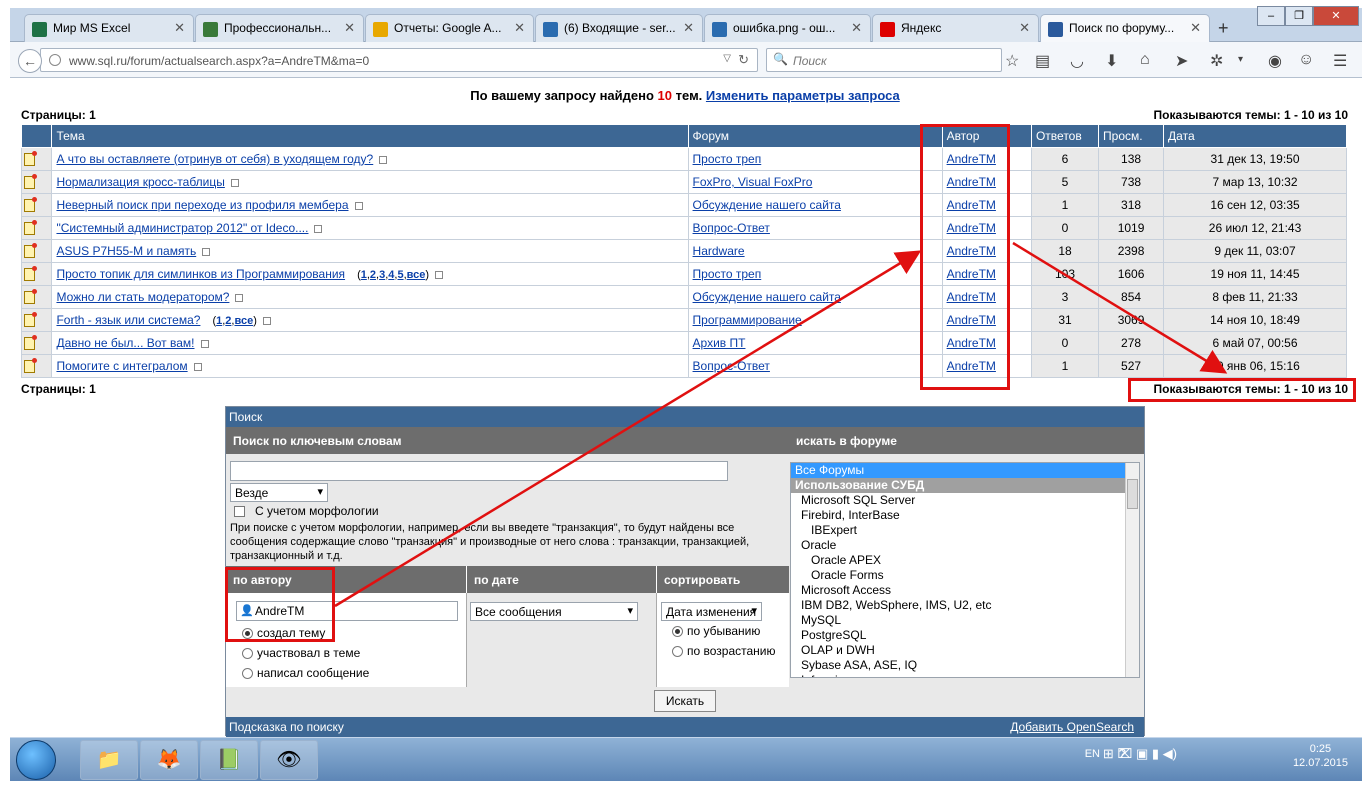 The width and height of the screenshot is (1369, 789). What do you see at coordinates (449, 28) in the screenshot?
I see `tab-3: Отчеты: Google A... ✕` at bounding box center [449, 28].